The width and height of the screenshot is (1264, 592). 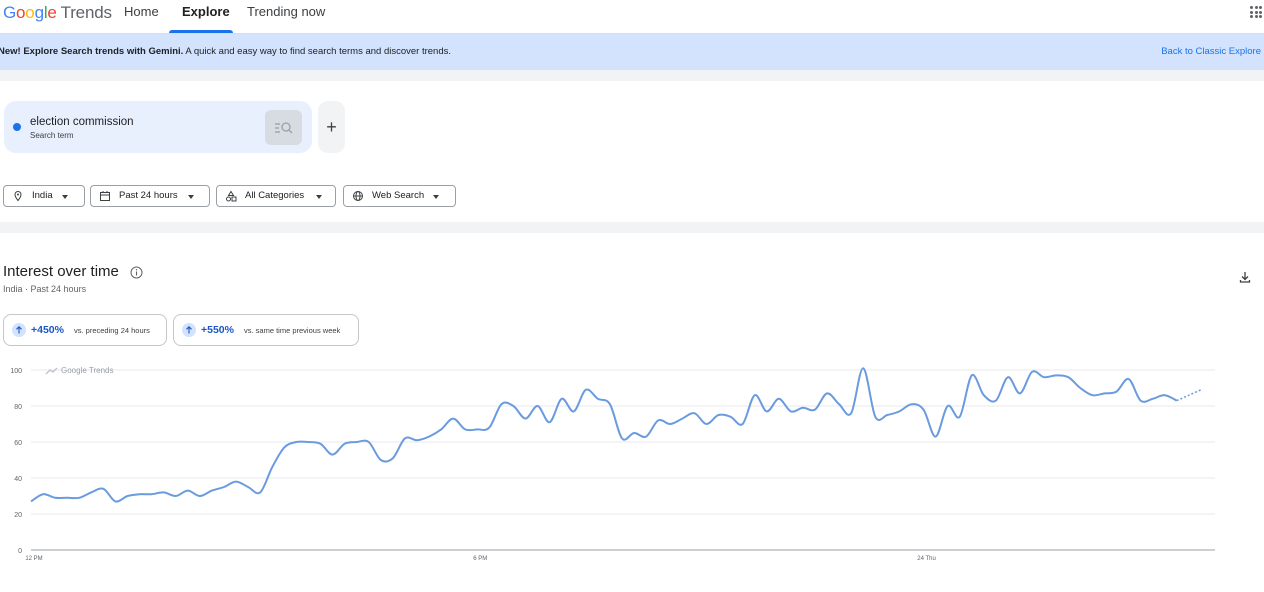 I want to click on search-list-icon, so click(x=284, y=128).